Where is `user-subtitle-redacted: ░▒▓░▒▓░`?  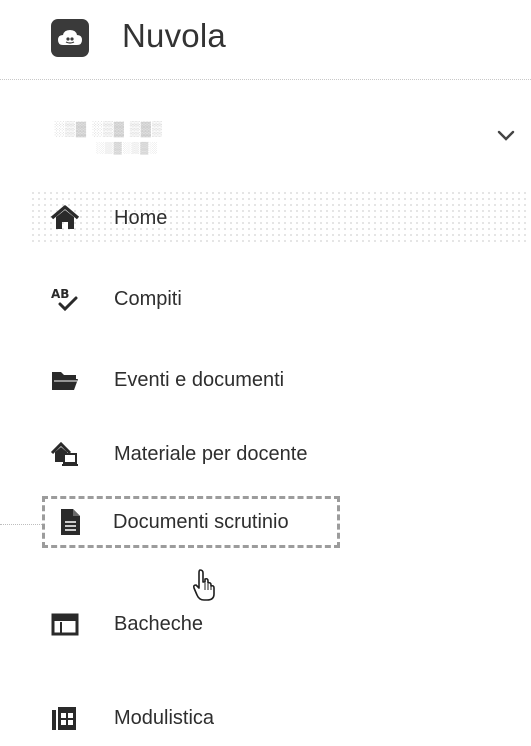 user-subtitle-redacted: ░▒▓░▒▓░ is located at coordinates (127, 148).